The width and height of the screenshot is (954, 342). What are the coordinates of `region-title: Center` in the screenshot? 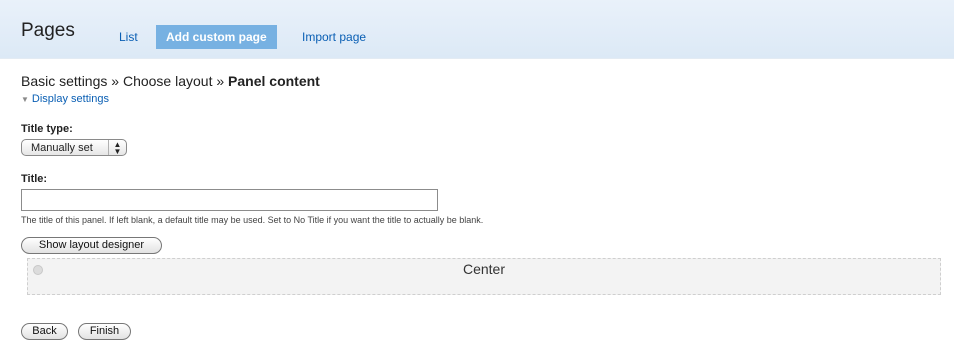 It's located at (484, 269).